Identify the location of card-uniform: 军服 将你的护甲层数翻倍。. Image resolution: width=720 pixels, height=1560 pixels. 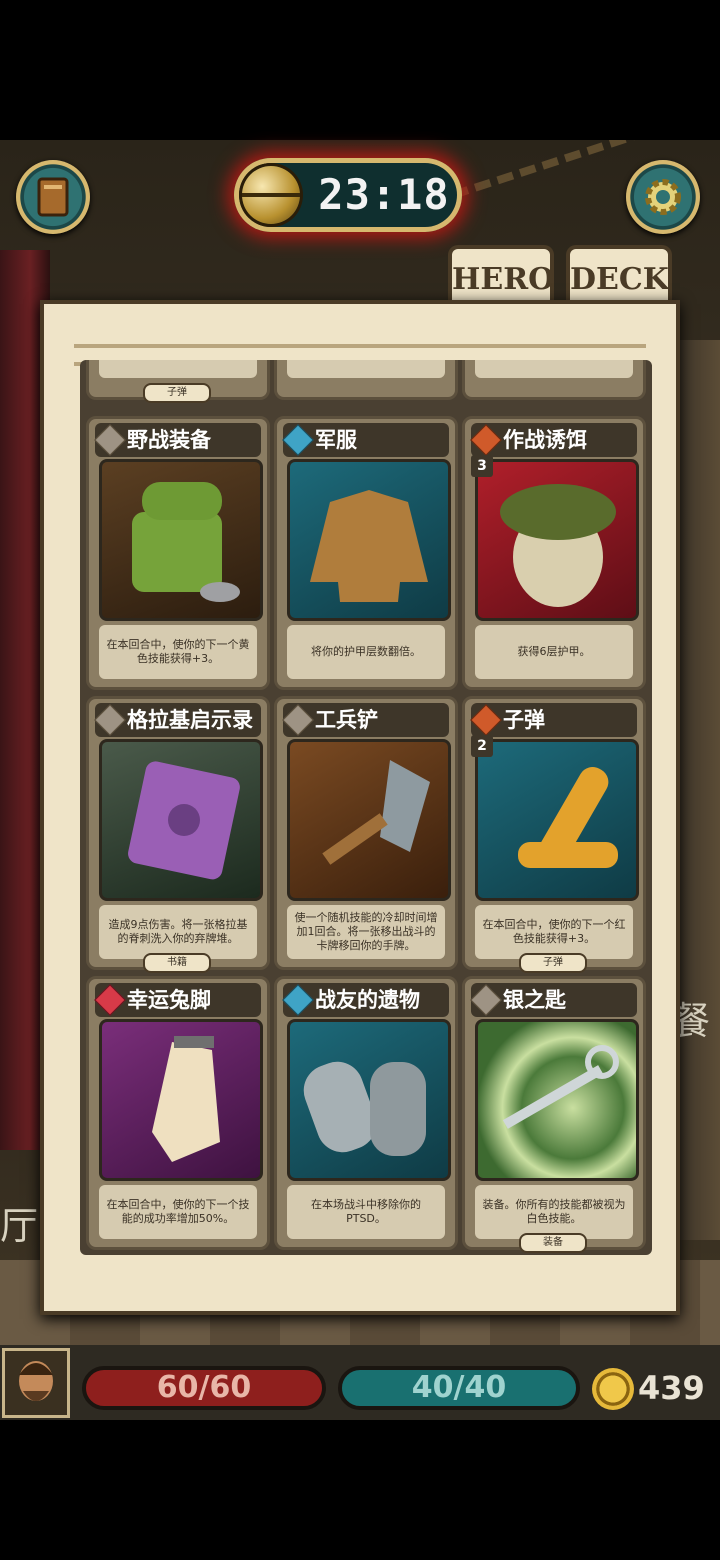
(366, 553).